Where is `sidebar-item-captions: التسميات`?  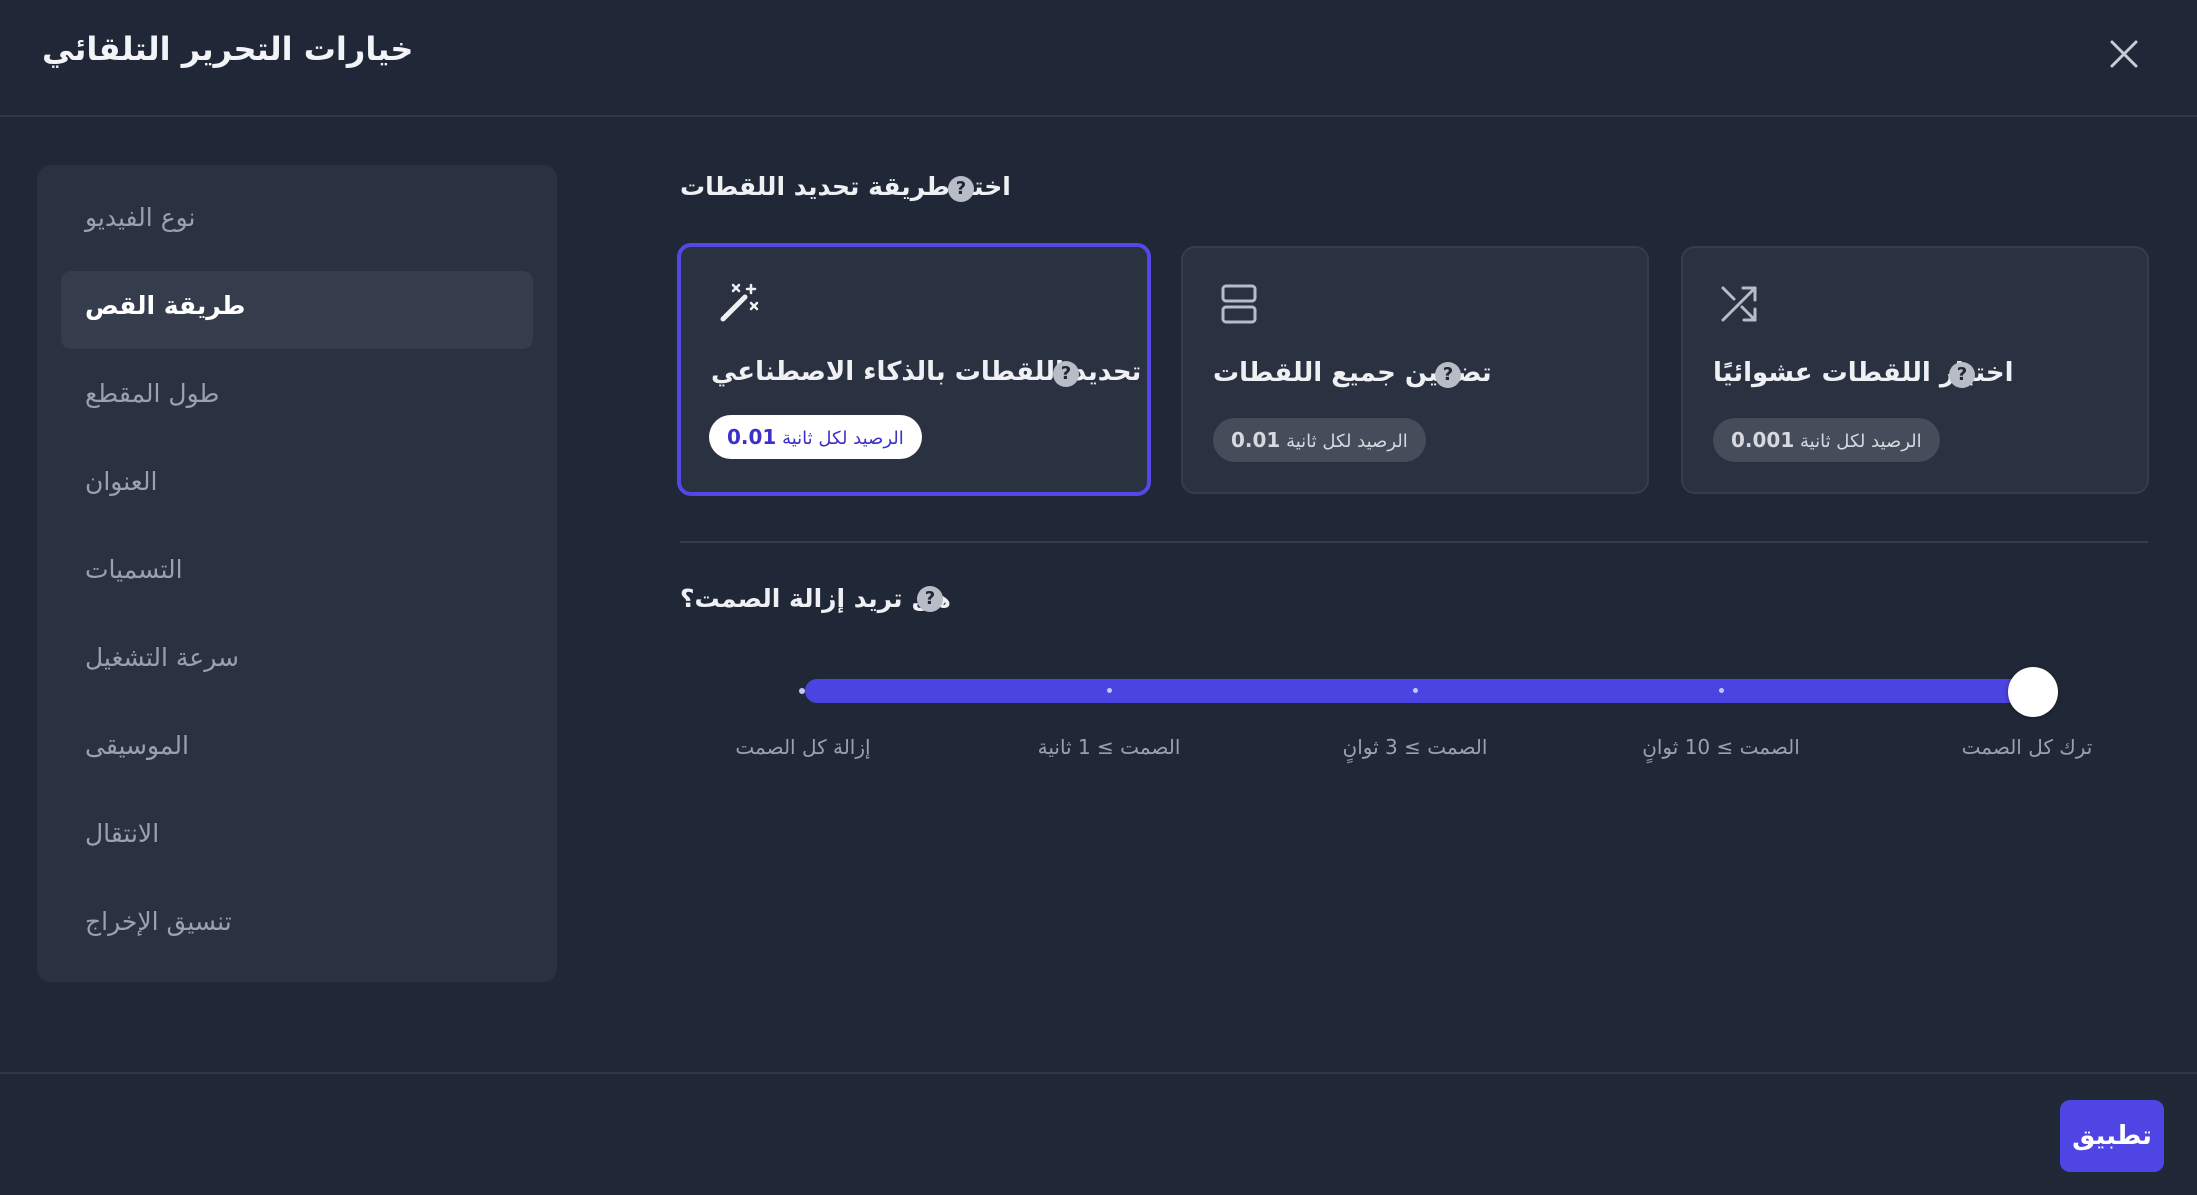 sidebar-item-captions: التسميات is located at coordinates (297, 574).